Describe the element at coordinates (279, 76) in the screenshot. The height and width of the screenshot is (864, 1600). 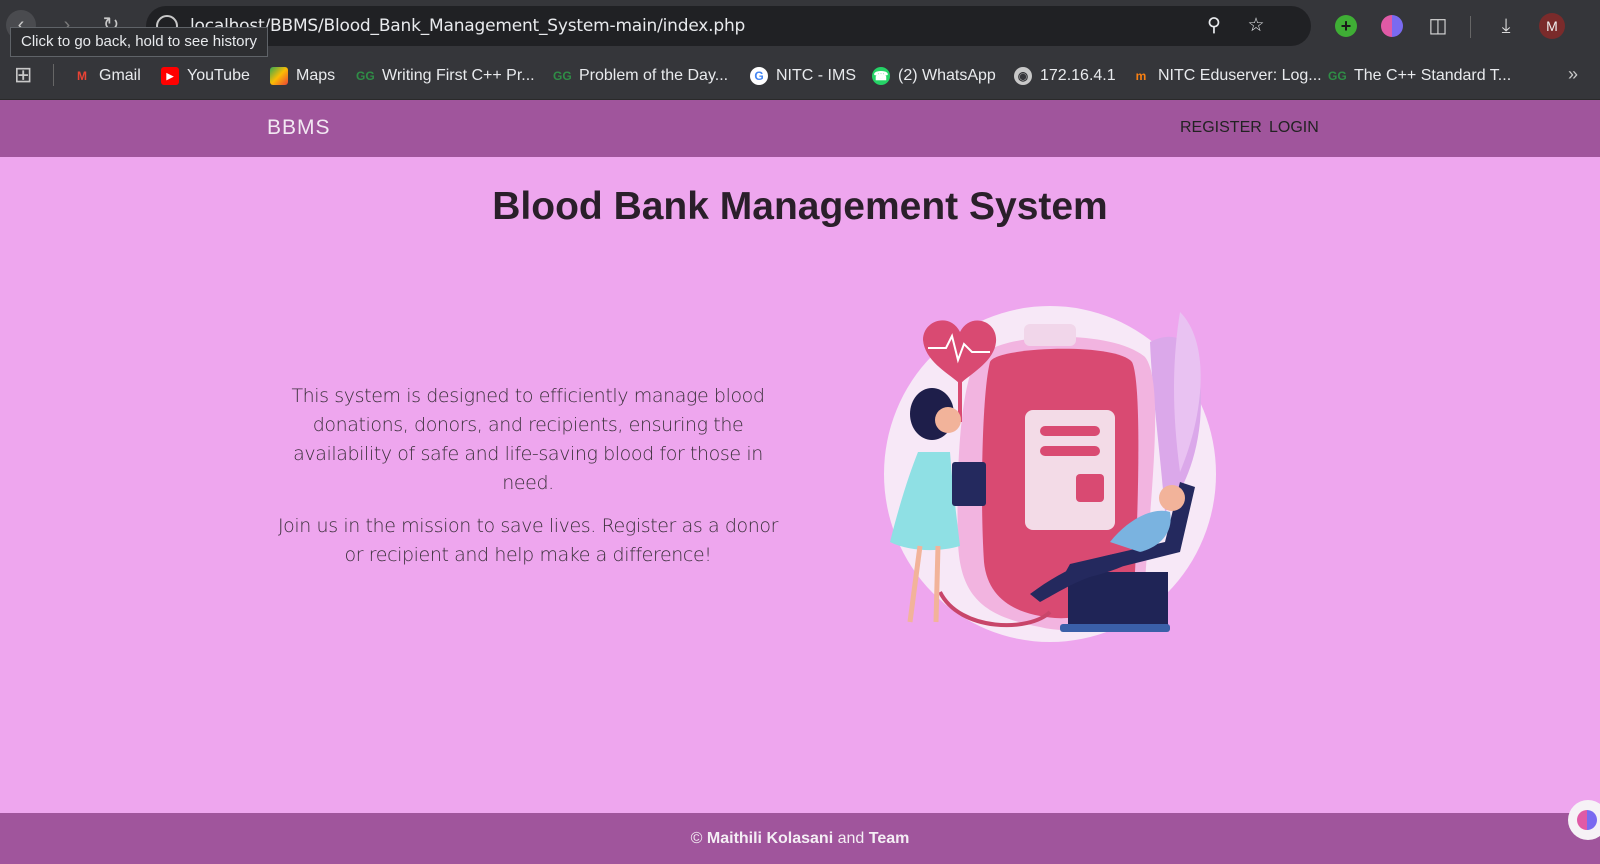
I see `maps-icon` at that location.